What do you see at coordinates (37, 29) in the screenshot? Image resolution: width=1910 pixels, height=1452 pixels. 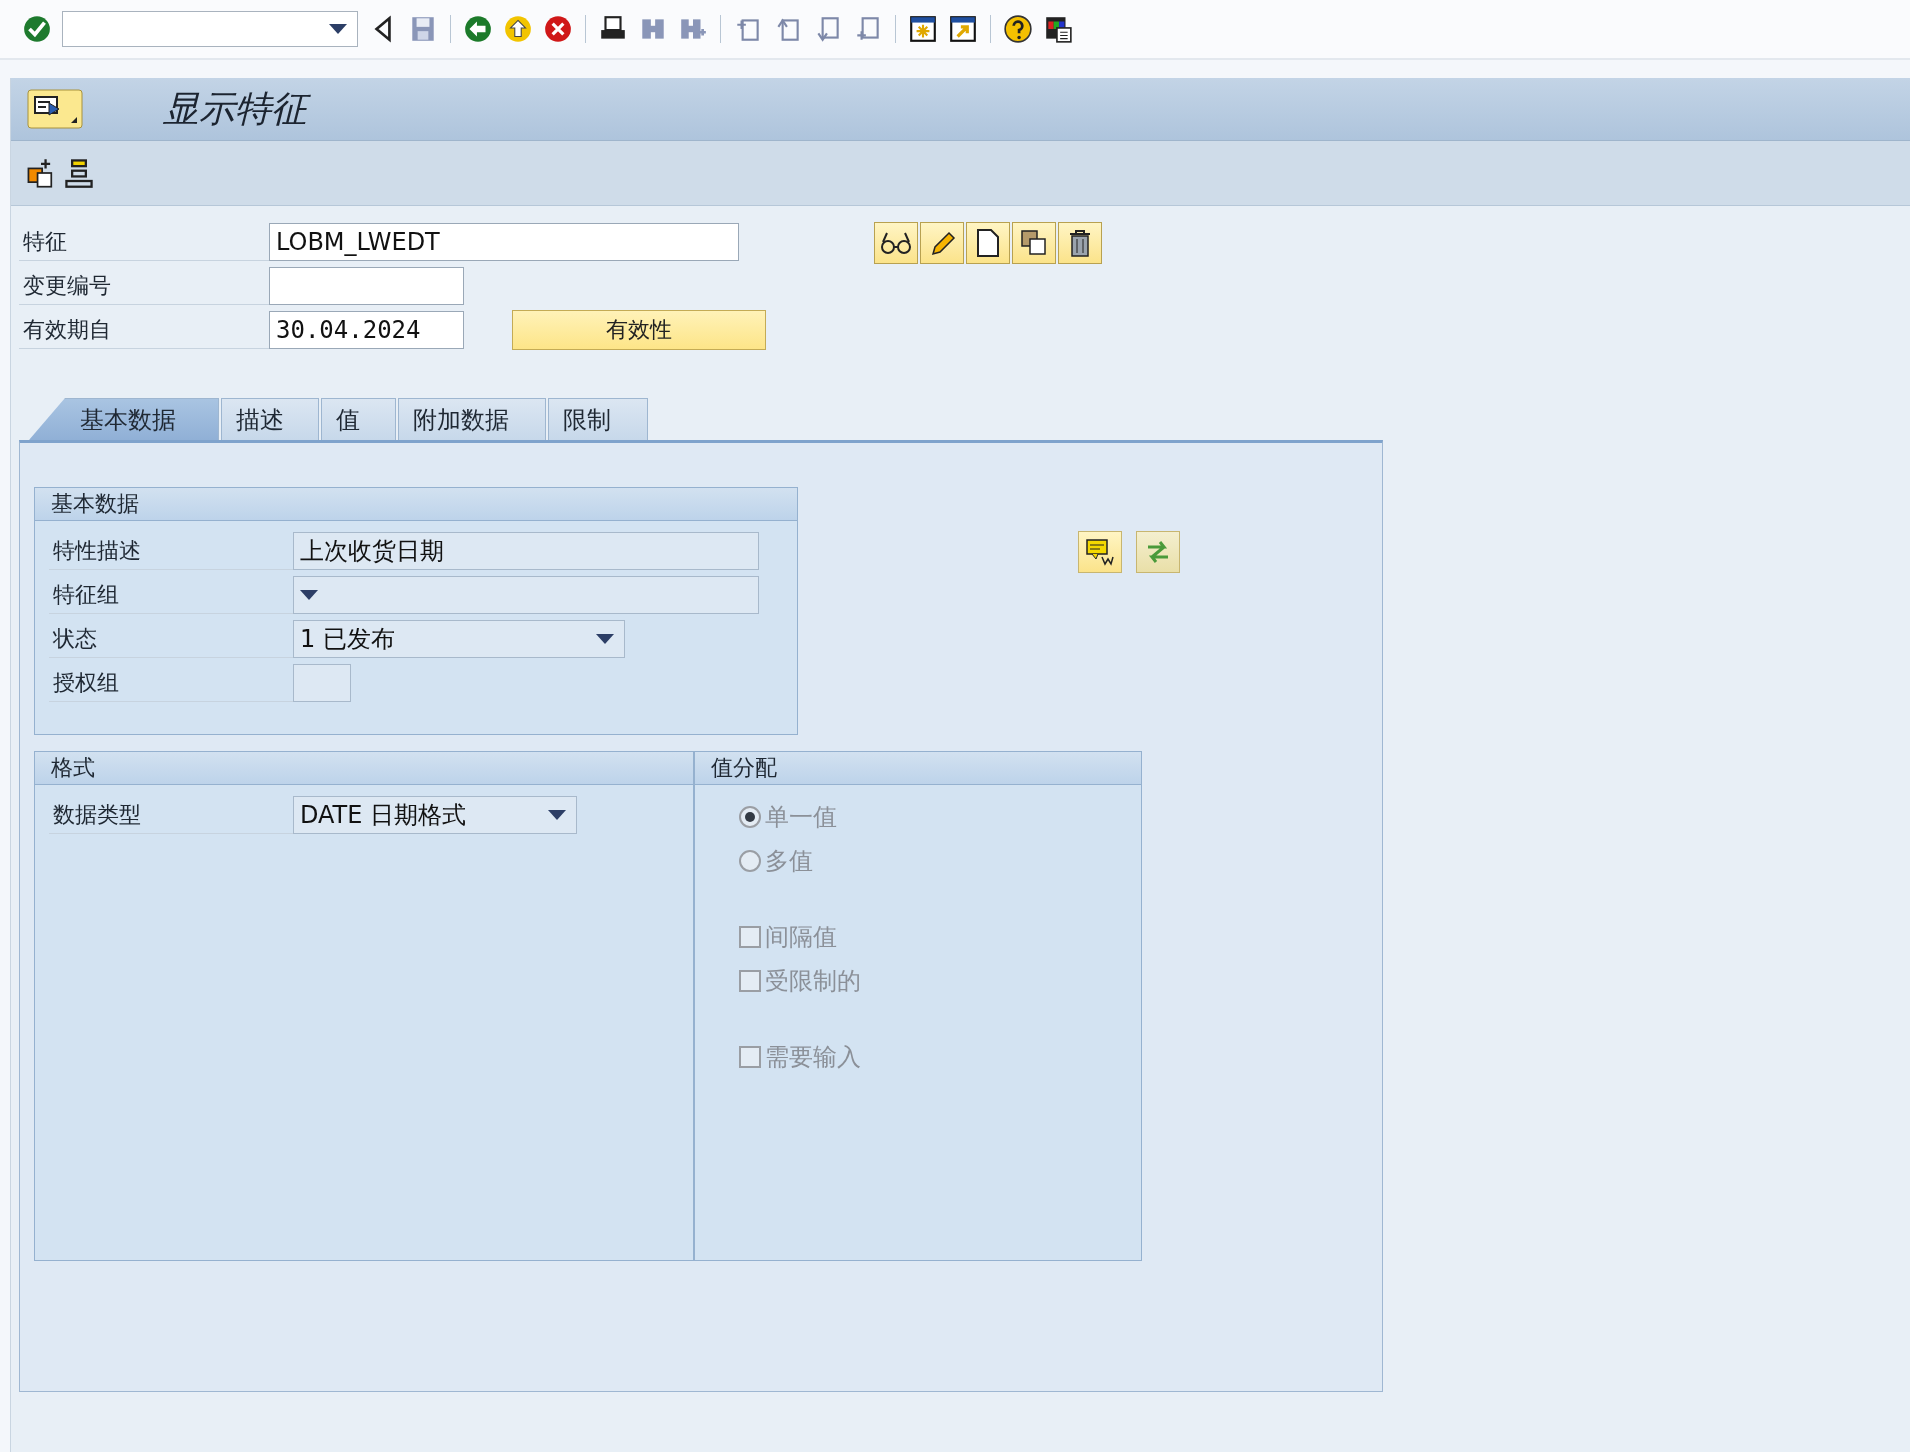 I see `check-icon` at bounding box center [37, 29].